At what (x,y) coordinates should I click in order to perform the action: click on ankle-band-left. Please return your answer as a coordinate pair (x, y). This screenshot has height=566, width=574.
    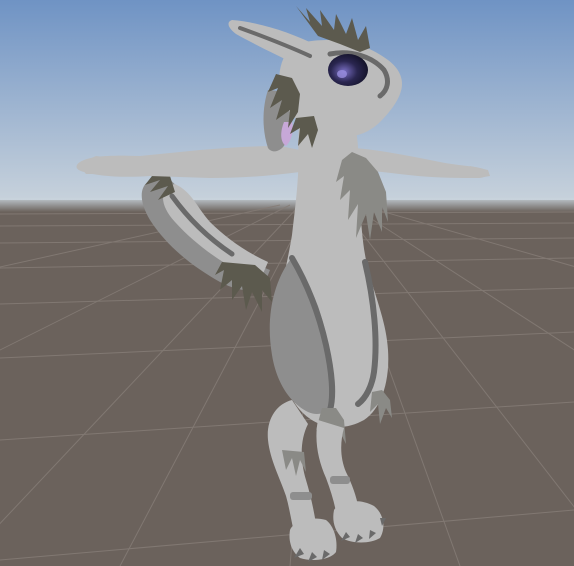
    Looking at the image, I should click on (301, 496).